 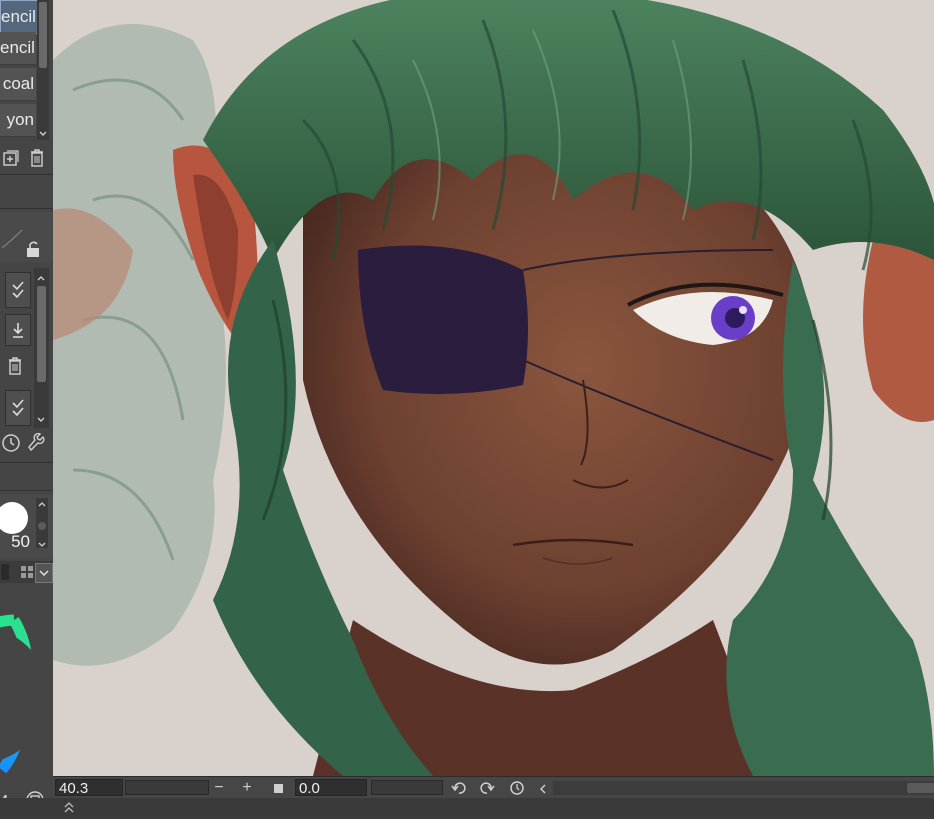 What do you see at coordinates (219, 788) in the screenshot?
I see `zoom-out-button: −` at bounding box center [219, 788].